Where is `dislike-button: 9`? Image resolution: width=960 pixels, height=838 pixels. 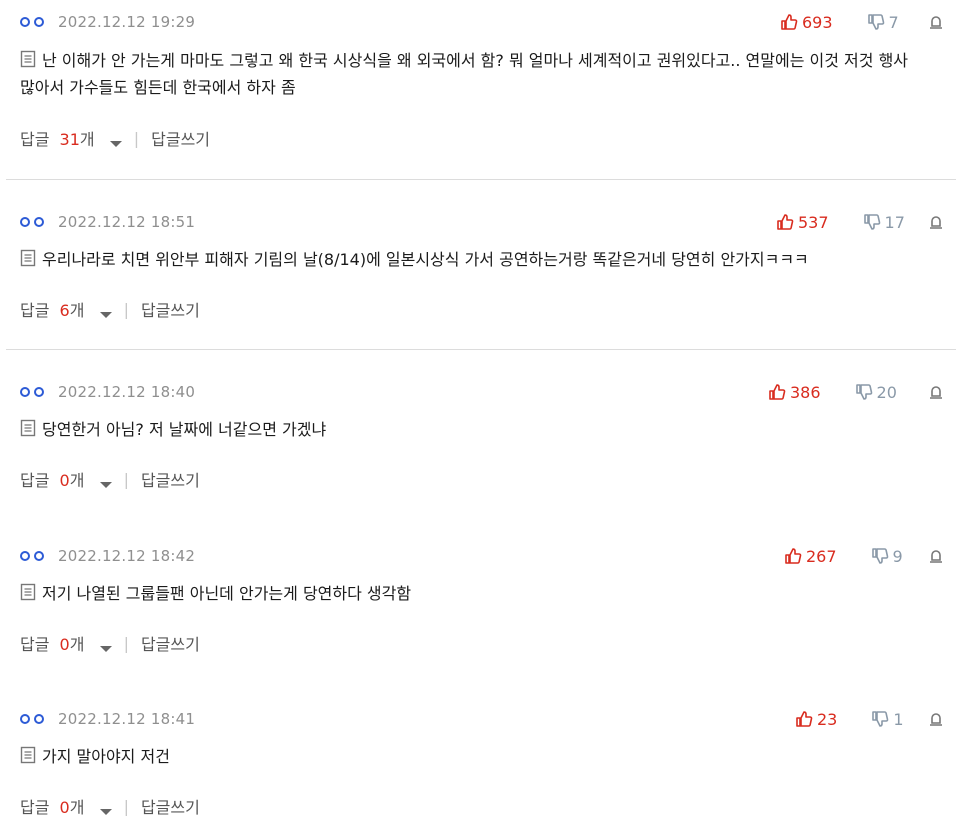 dislike-button: 9 is located at coordinates (887, 556).